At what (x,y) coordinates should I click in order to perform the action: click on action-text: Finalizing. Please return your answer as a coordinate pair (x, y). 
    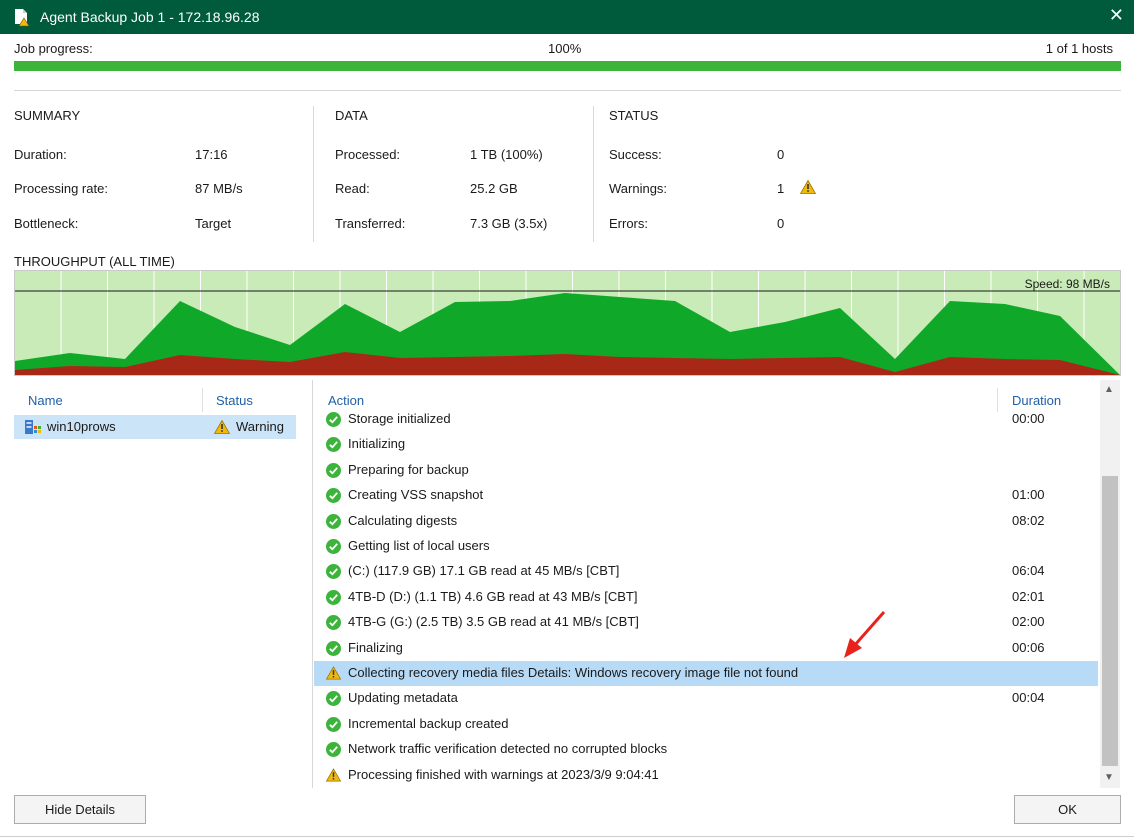
    Looking at the image, I should click on (375, 647).